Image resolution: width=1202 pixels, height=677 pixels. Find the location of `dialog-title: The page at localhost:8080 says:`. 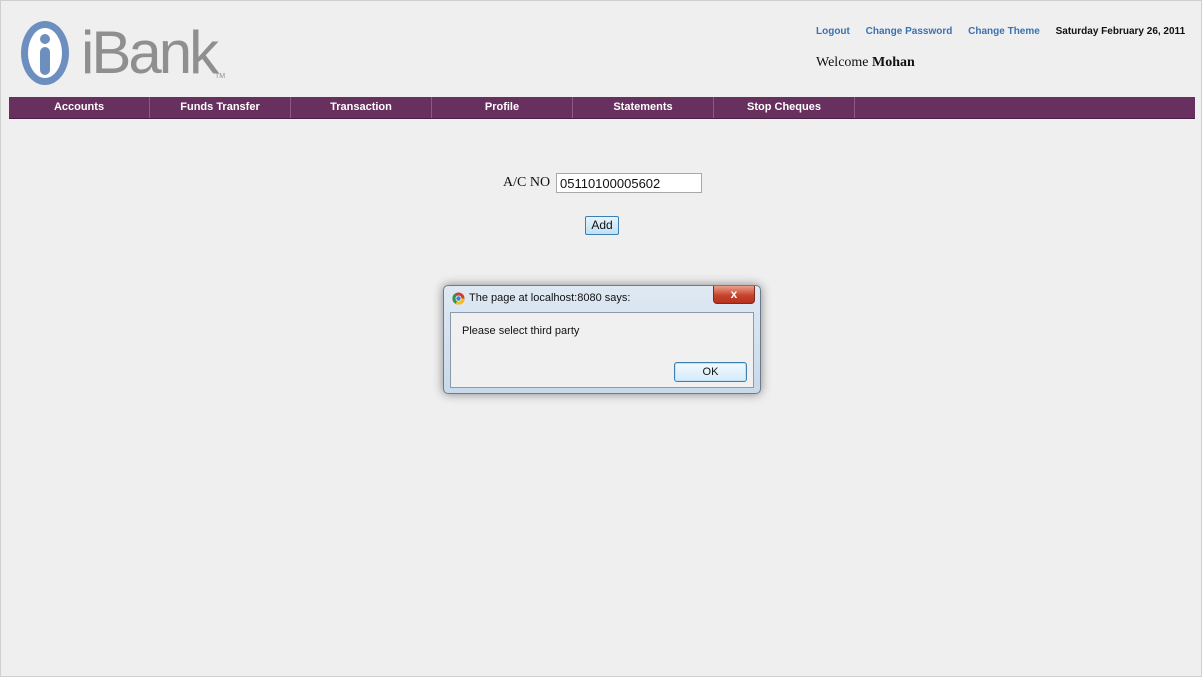

dialog-title: The page at localhost:8080 says: is located at coordinates (550, 298).